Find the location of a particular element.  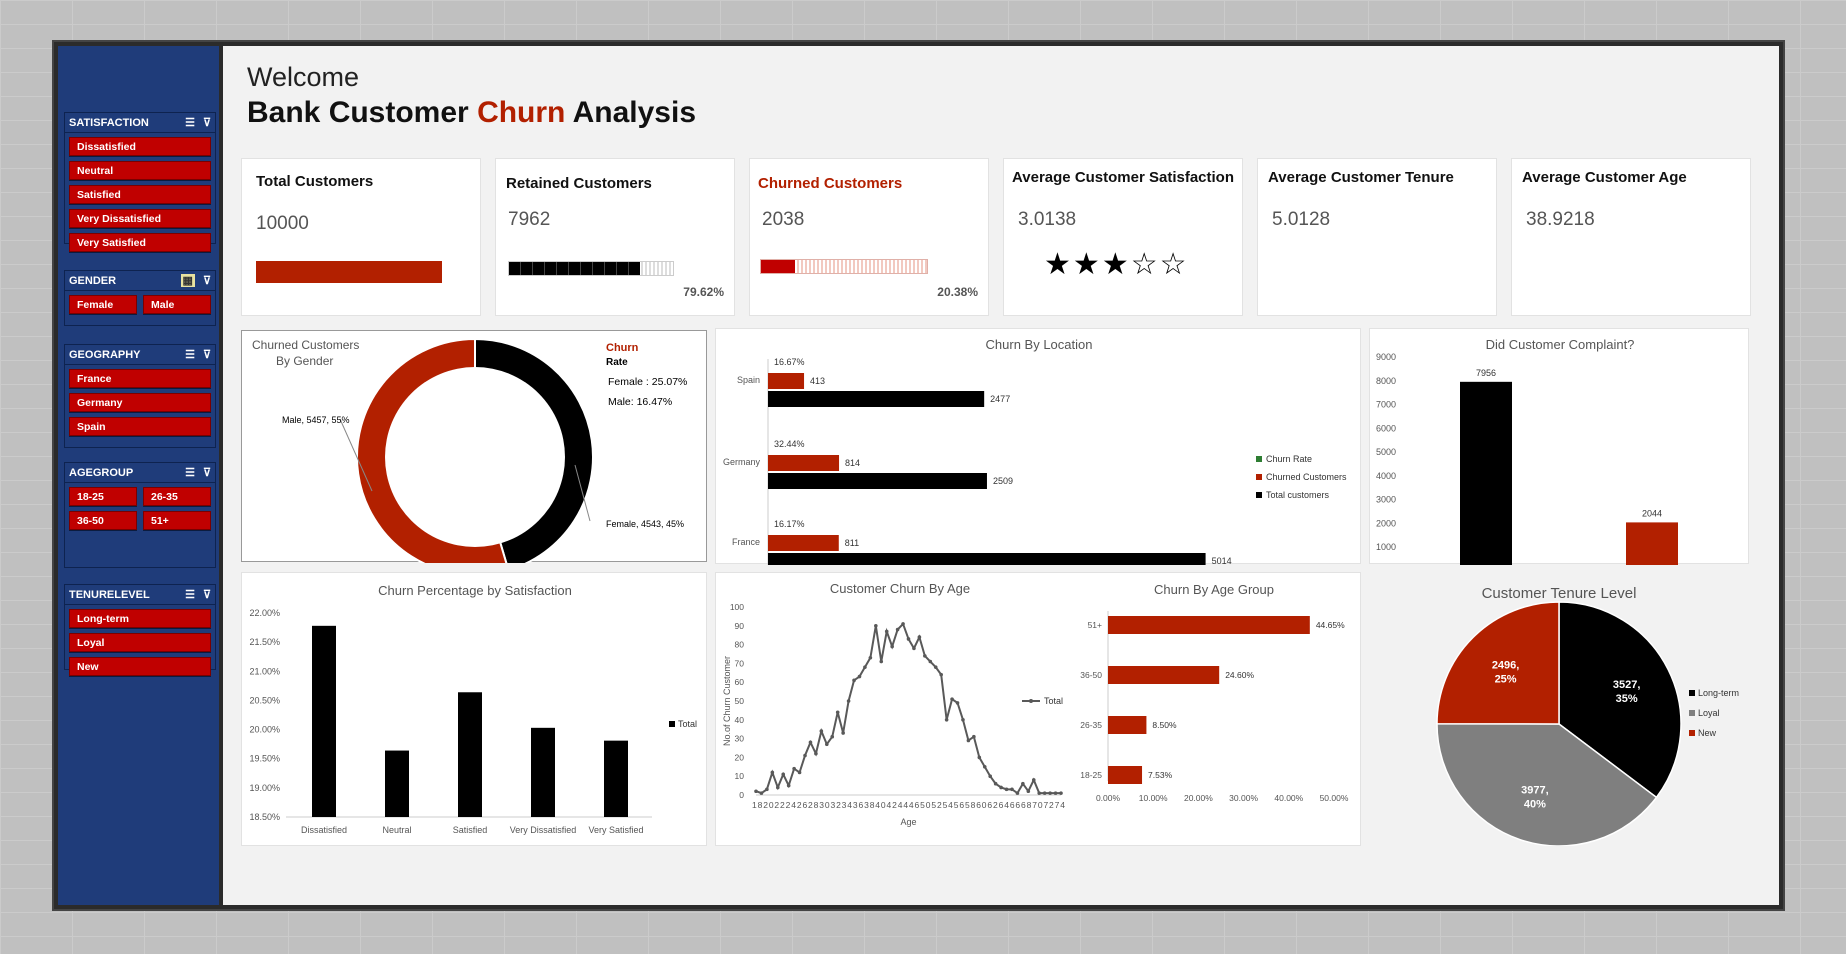

slicer-item-36-50: 36-50 is located at coordinates (103, 520).